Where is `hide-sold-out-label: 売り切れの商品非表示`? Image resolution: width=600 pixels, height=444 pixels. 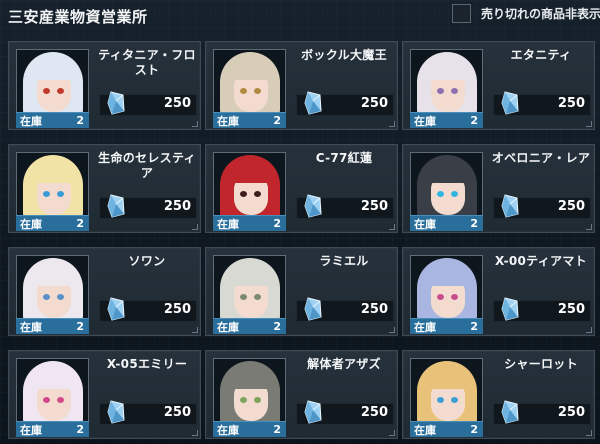
hide-sold-out-label: 売り切れの商品非表示 is located at coordinates (540, 13).